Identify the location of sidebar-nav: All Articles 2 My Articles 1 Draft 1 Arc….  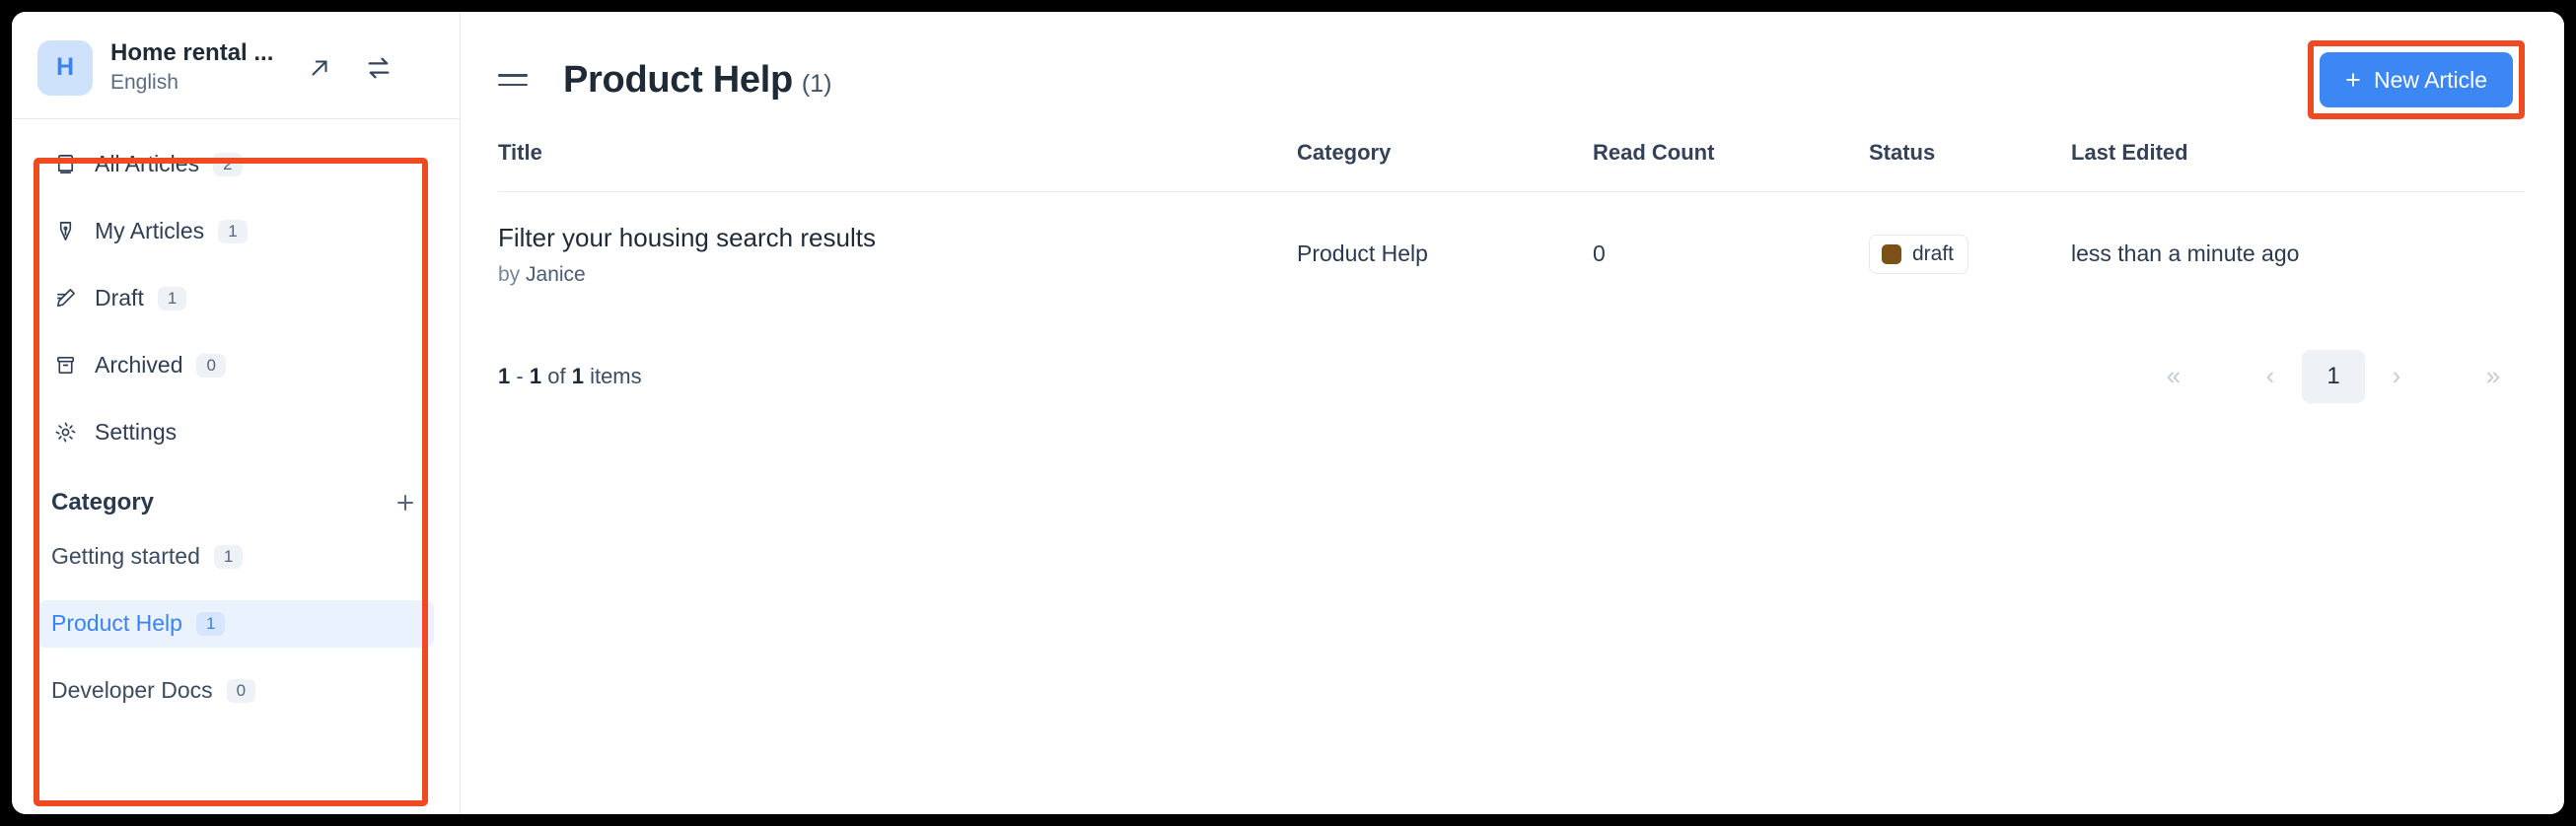
(236, 417).